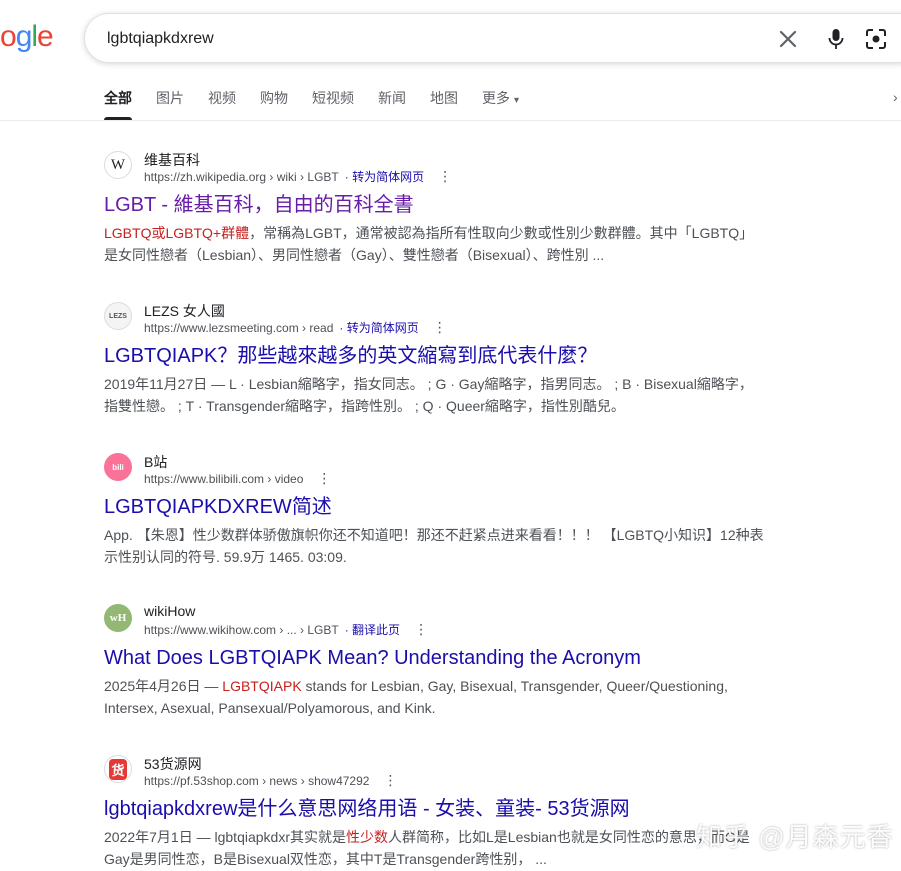 Image resolution: width=901 pixels, height=871 pixels. I want to click on result-site-name: 维基百科, so click(172, 160).